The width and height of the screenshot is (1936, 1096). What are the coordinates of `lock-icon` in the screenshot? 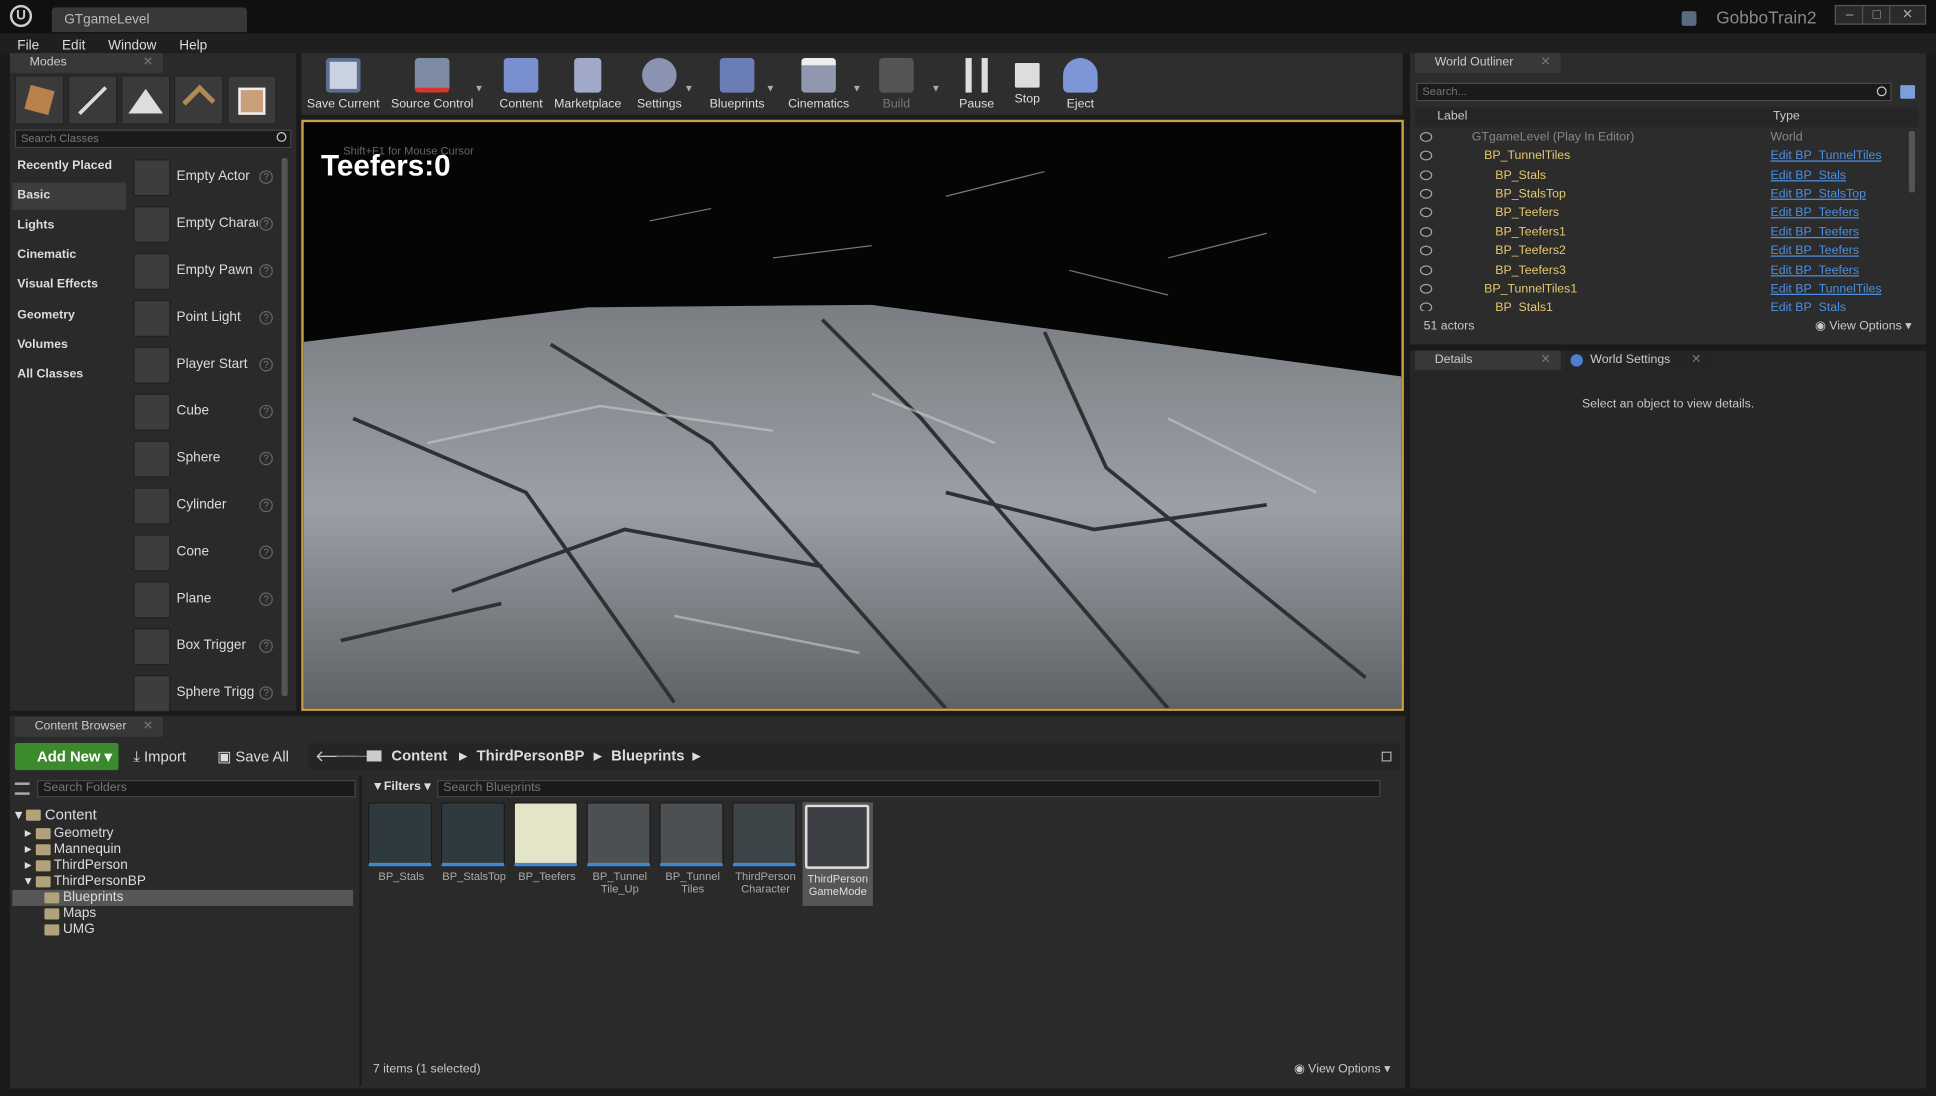 It's located at (1386, 756).